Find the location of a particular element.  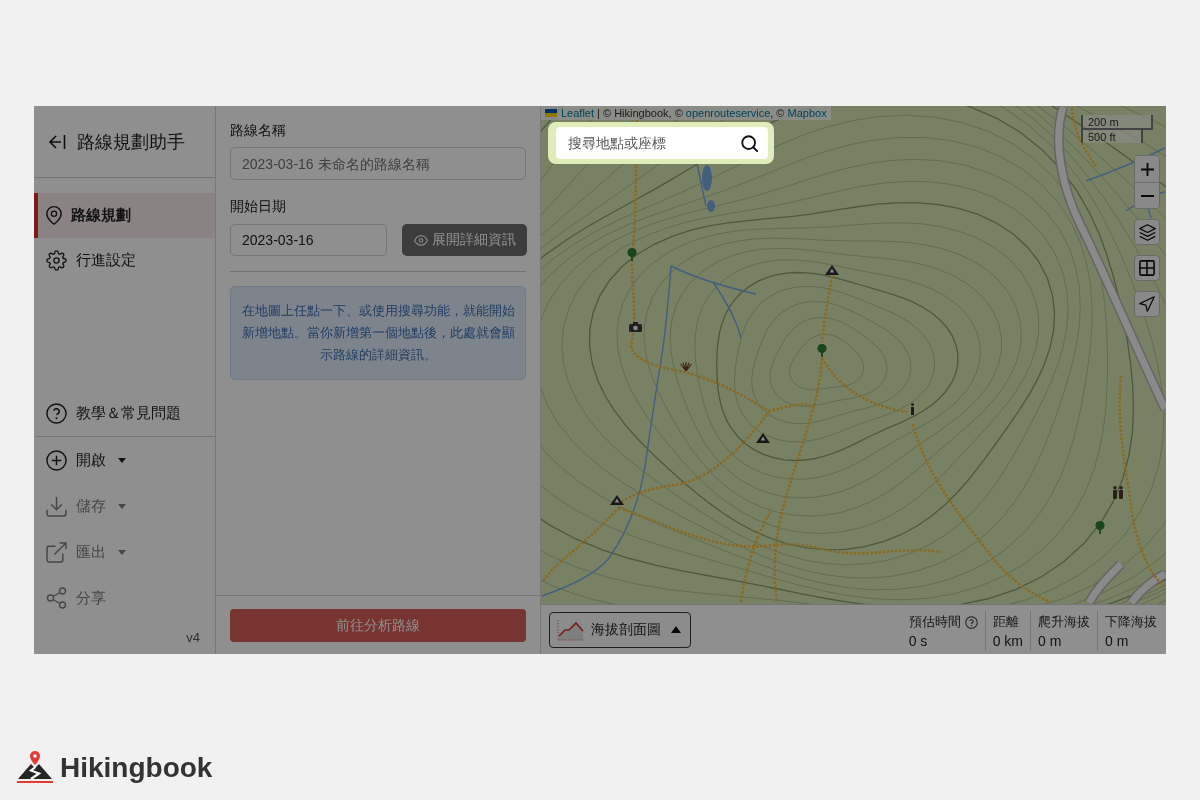

locate-button is located at coordinates (1147, 304).